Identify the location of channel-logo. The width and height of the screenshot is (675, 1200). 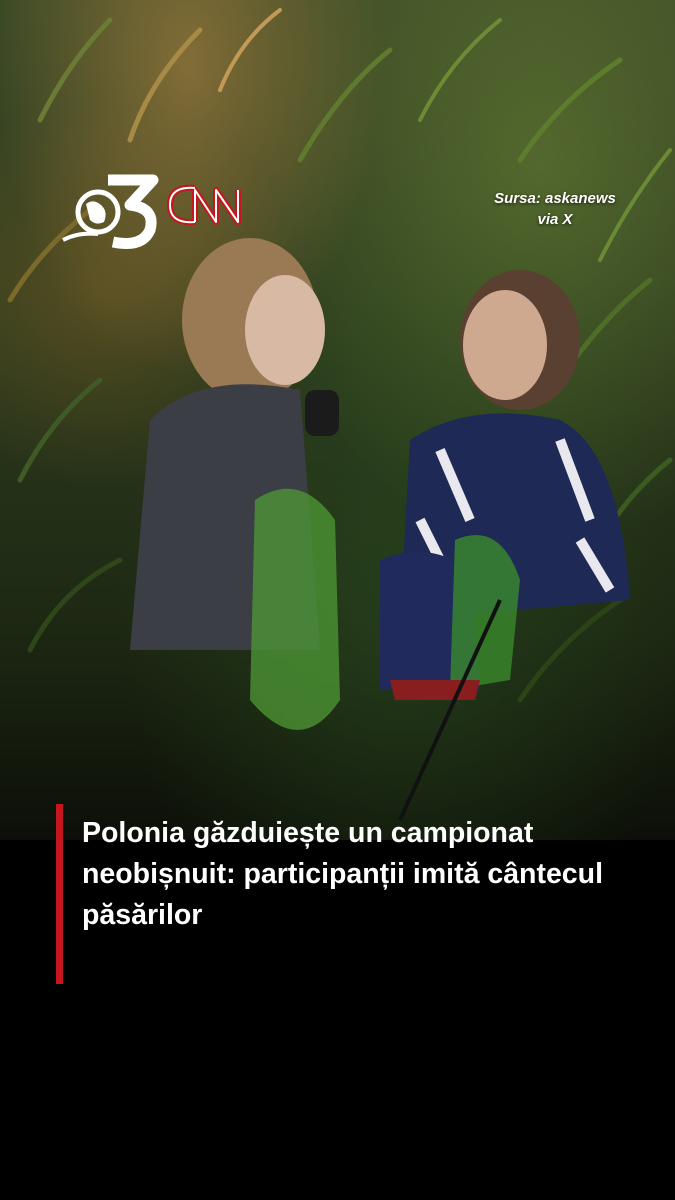
(163, 210).